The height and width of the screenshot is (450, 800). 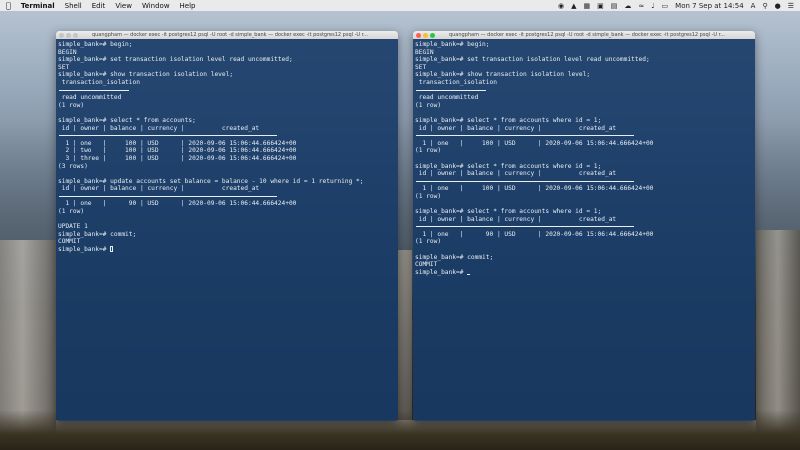 What do you see at coordinates (778, 6) in the screenshot?
I see `siri-icon: ●` at bounding box center [778, 6].